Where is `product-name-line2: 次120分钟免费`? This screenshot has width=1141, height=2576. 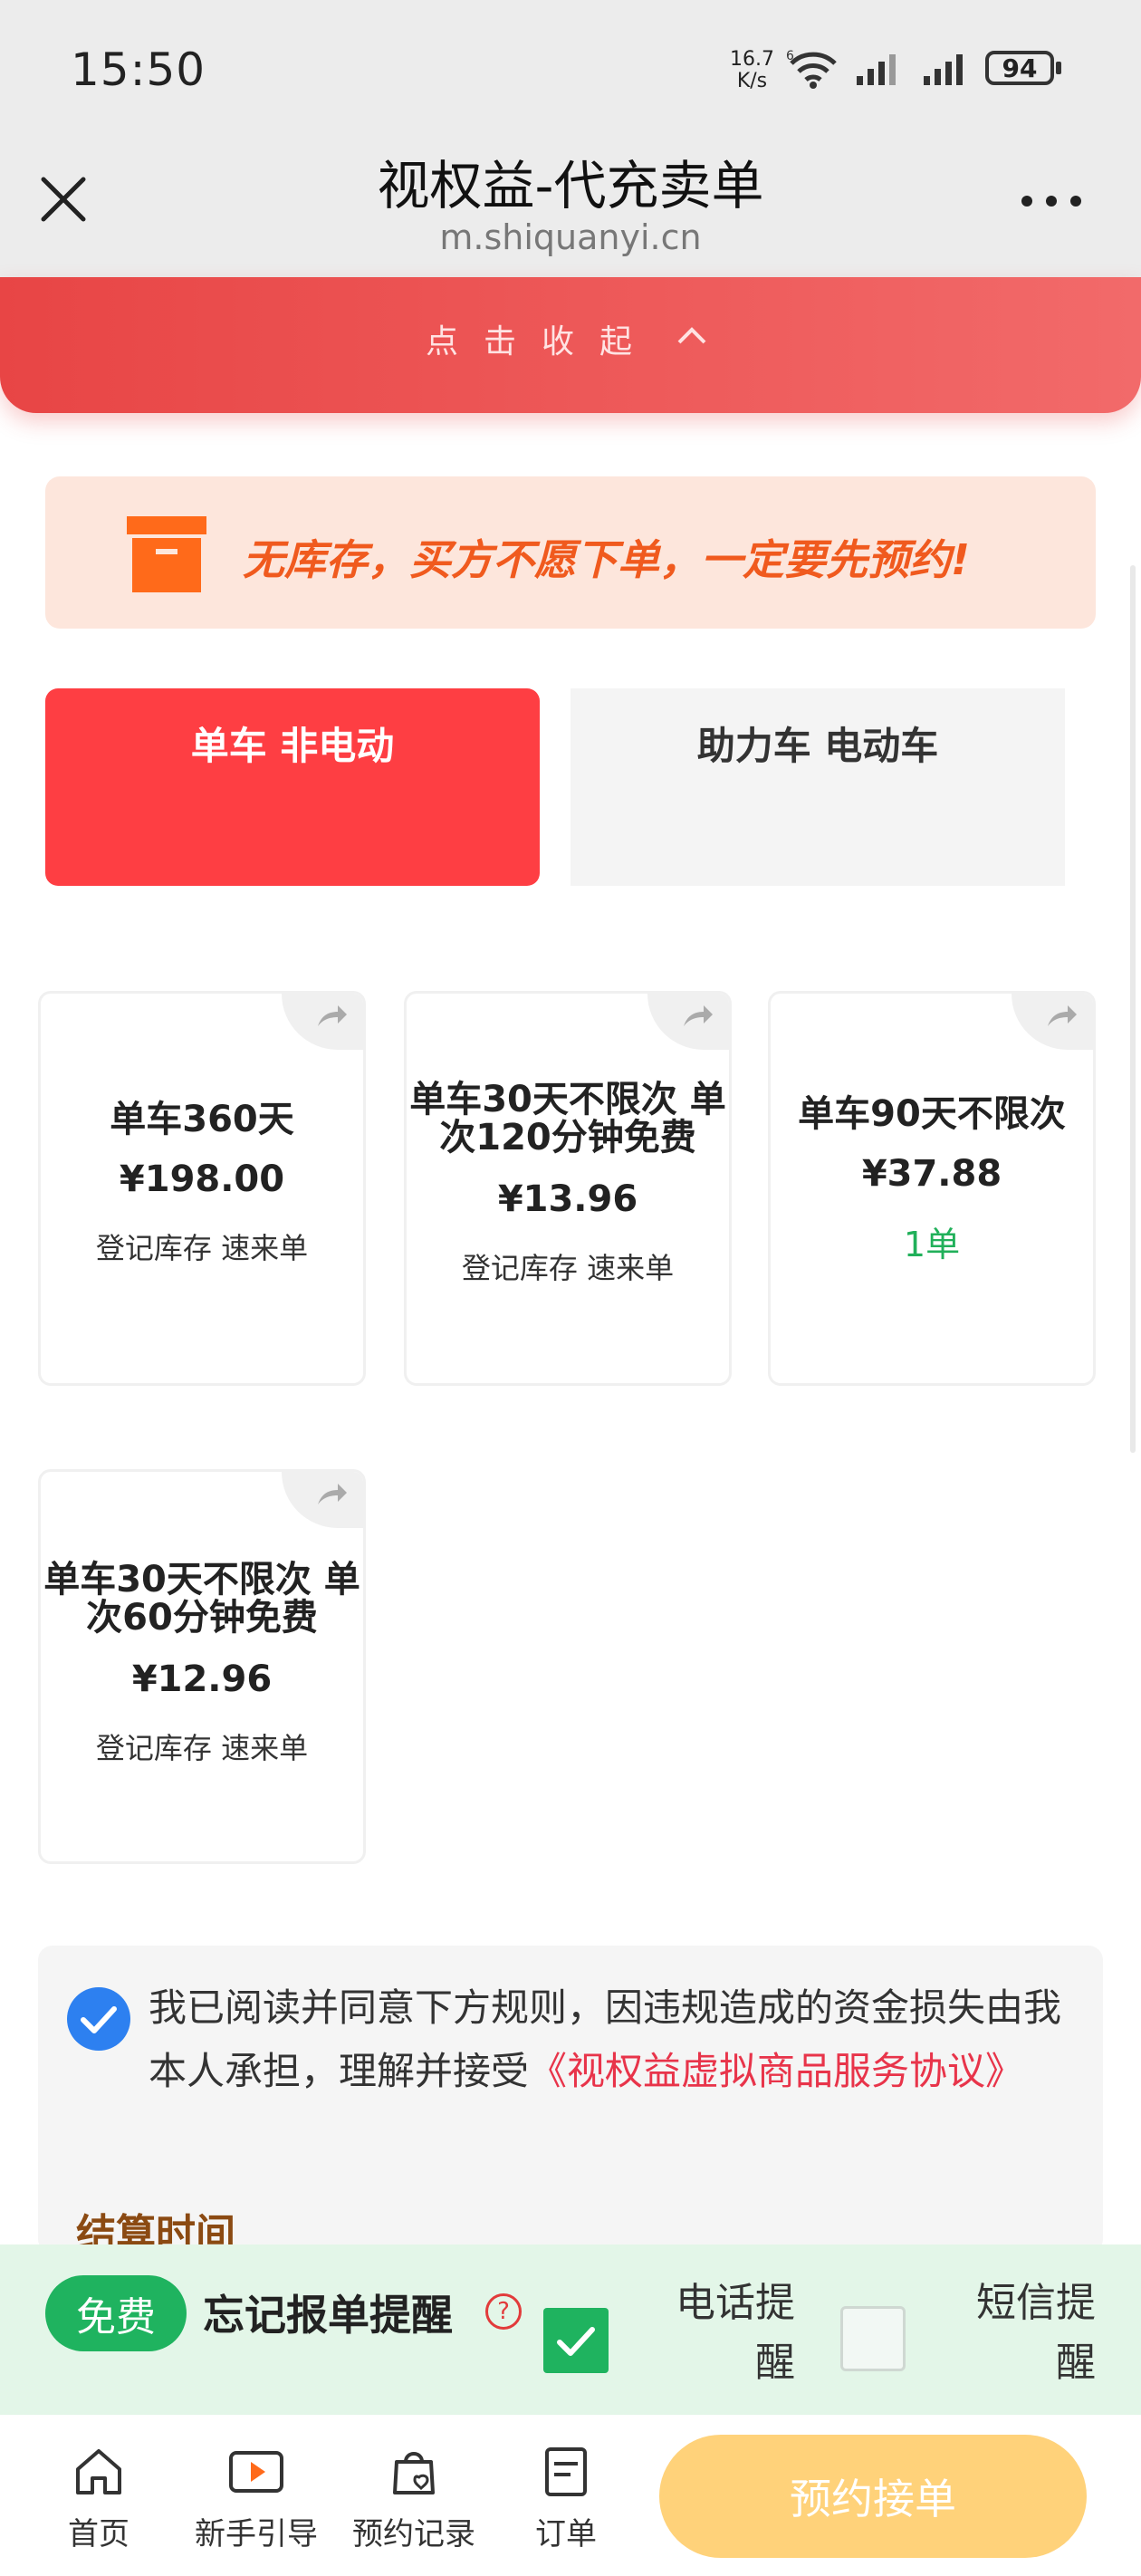
product-name-line2: 次120分钟免费 is located at coordinates (567, 1137).